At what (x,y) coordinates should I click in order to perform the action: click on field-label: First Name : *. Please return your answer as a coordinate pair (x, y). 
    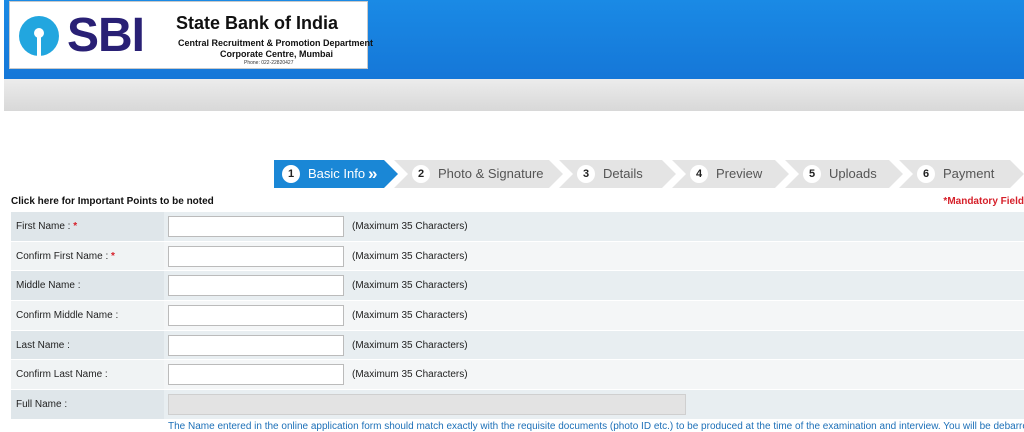
    Looking at the image, I should click on (47, 226).